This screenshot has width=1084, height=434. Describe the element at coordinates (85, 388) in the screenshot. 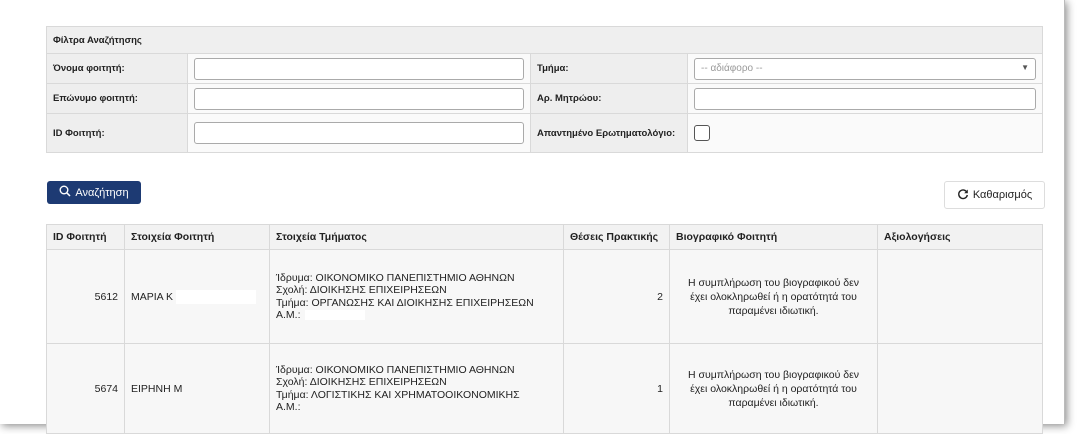

I see `student-id-cell: 5674` at that location.